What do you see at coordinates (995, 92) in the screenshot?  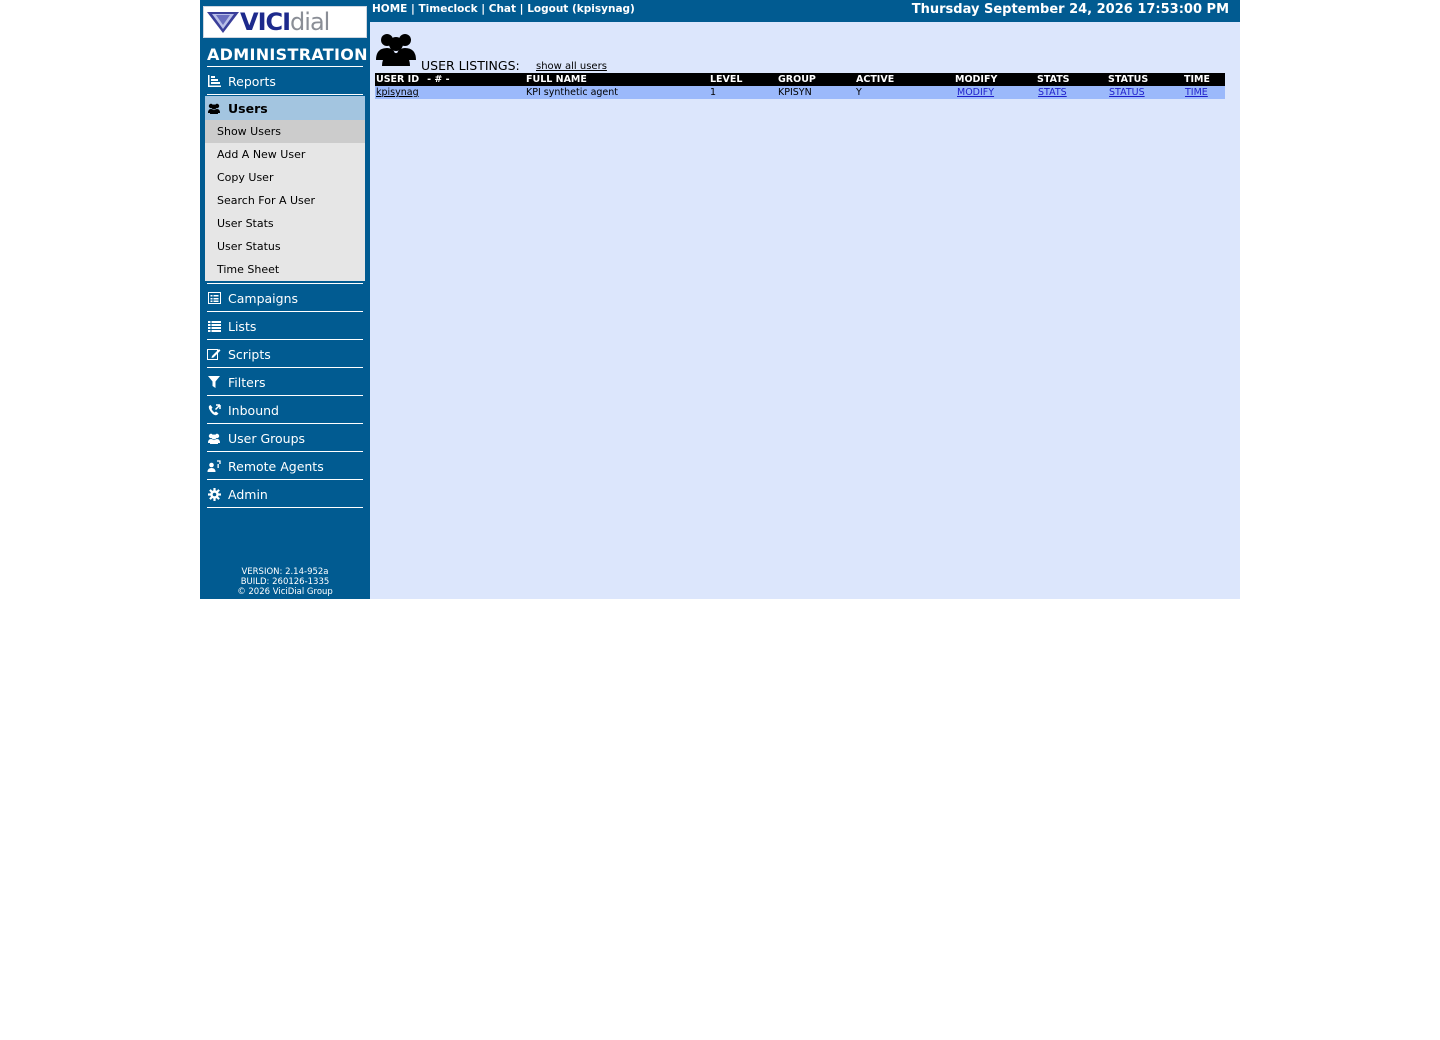 I see `cell-modify: MODIFY` at bounding box center [995, 92].